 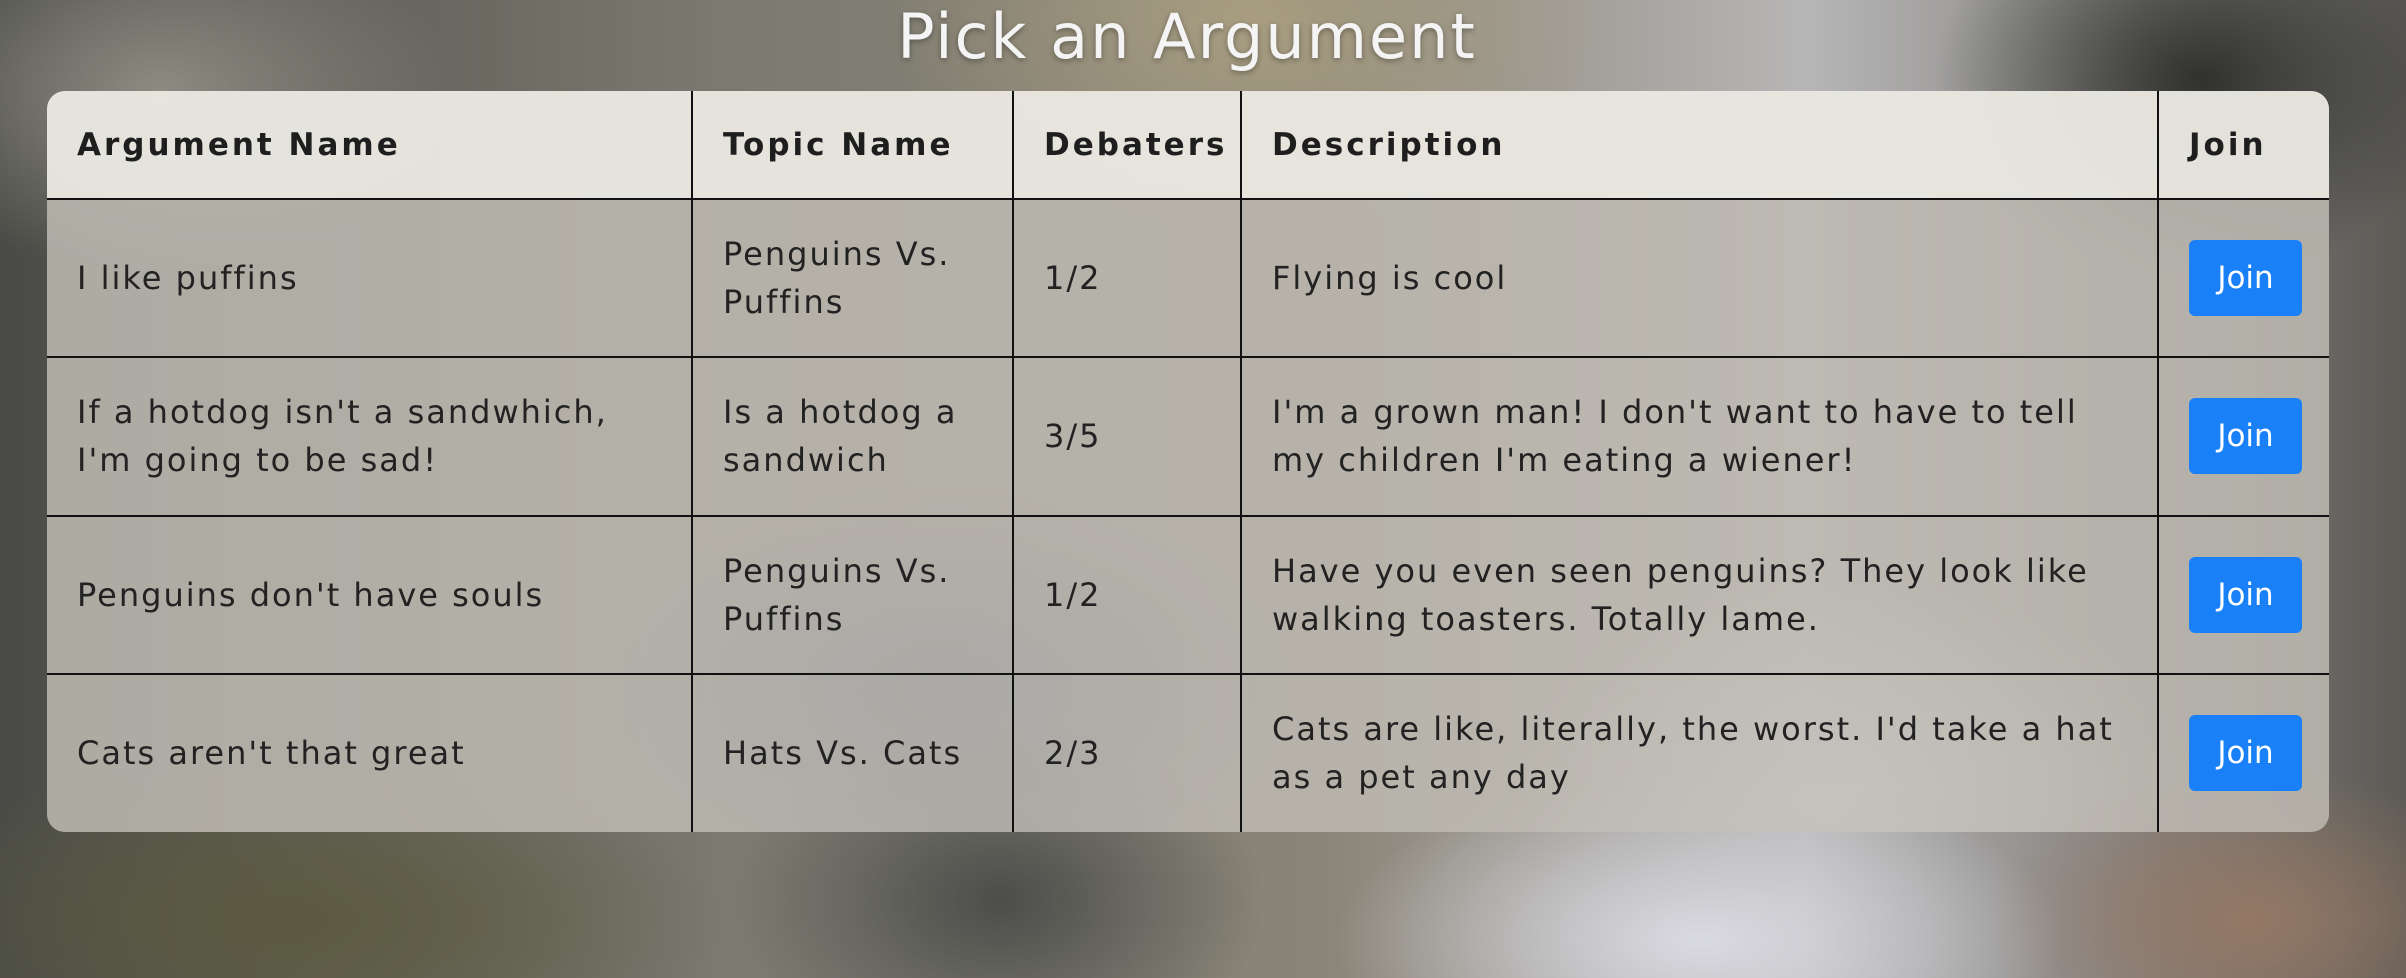 I want to click on topic-name-cell: Is a hotdog a sandwich, so click(x=852, y=436).